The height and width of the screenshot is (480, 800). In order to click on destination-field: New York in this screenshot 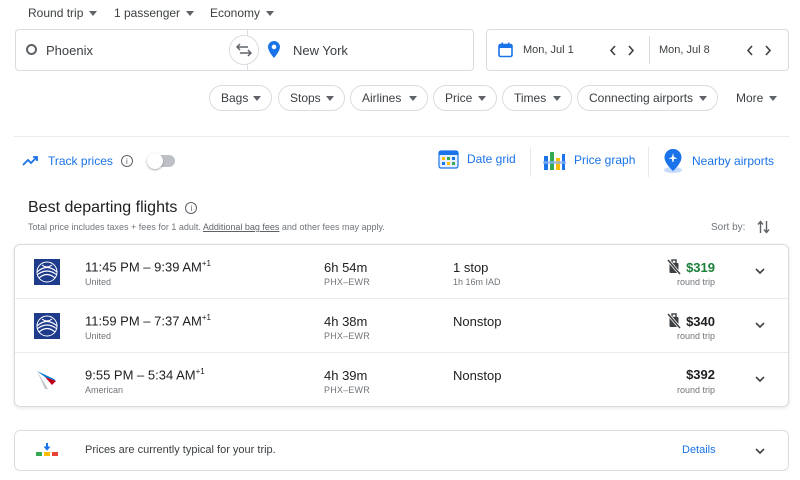, I will do `click(361, 50)`.